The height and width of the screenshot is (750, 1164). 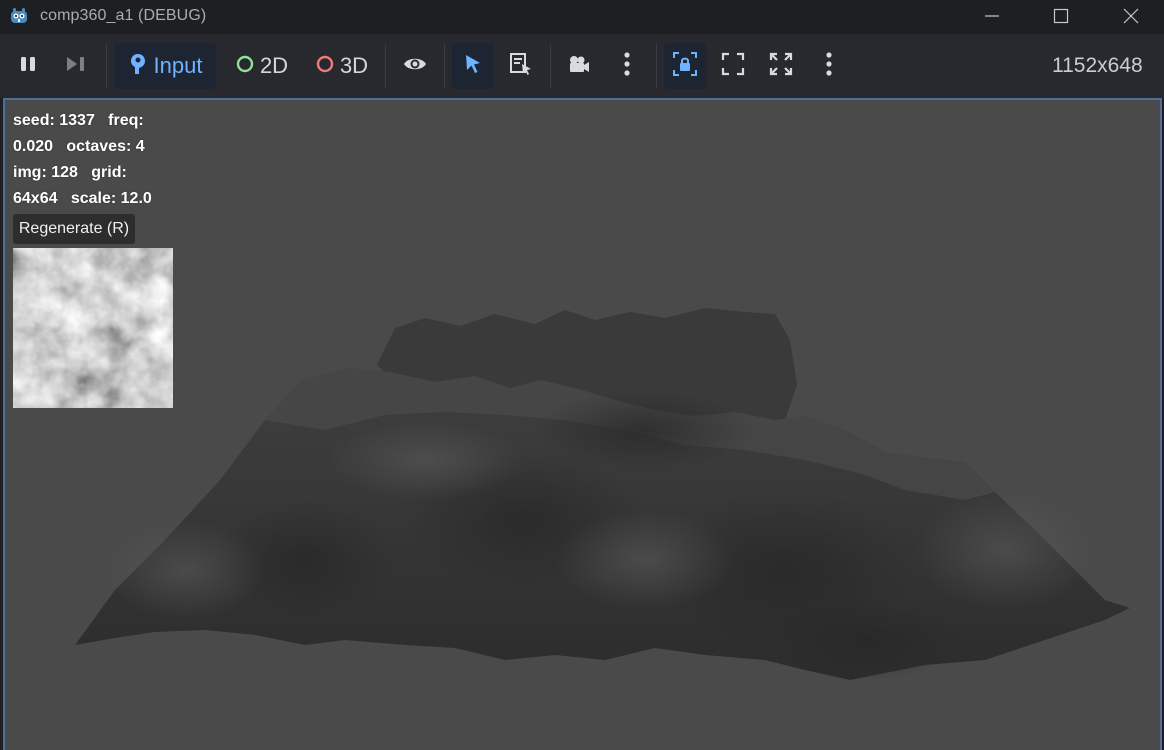 I want to click on overlay-grid-scale: 64x64 scale: 12.0, so click(x=82, y=198).